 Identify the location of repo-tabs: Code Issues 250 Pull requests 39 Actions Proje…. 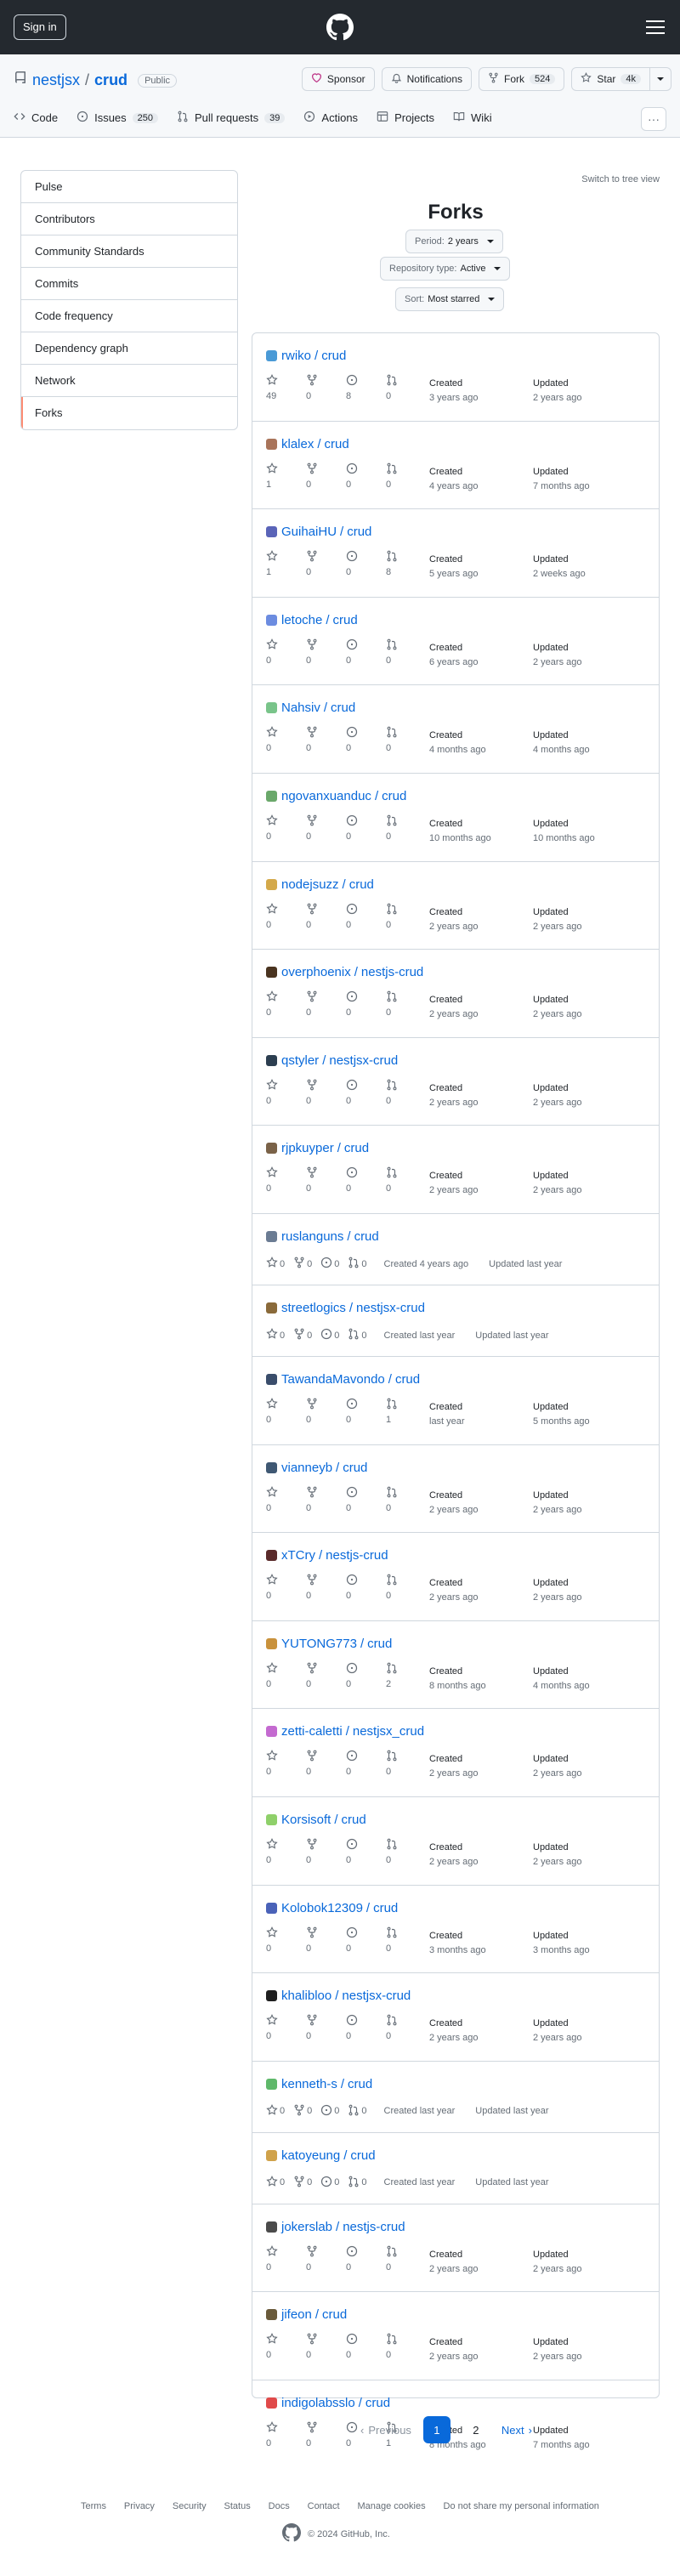
(340, 120).